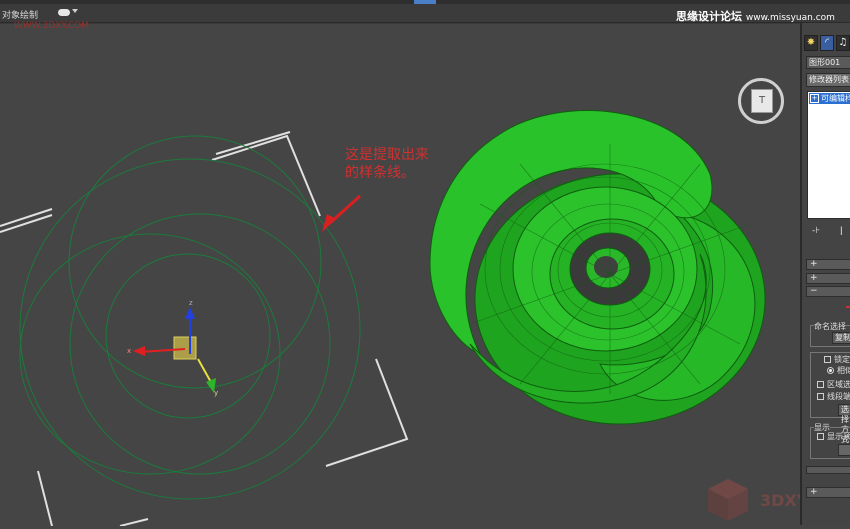 The width and height of the screenshot is (850, 529). Describe the element at coordinates (828, 233) in the screenshot. I see `stack-tools-row: -⊦ ǀ` at that location.